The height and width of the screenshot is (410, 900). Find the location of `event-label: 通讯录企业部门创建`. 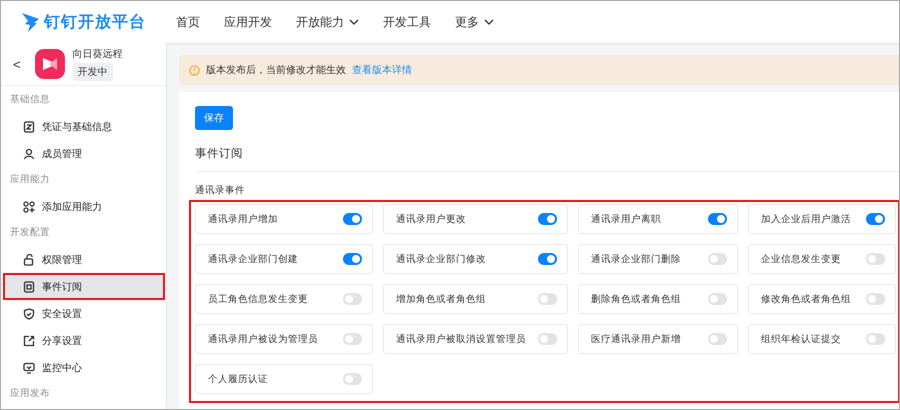

event-label: 通讯录企业部门创建 is located at coordinates (253, 259).